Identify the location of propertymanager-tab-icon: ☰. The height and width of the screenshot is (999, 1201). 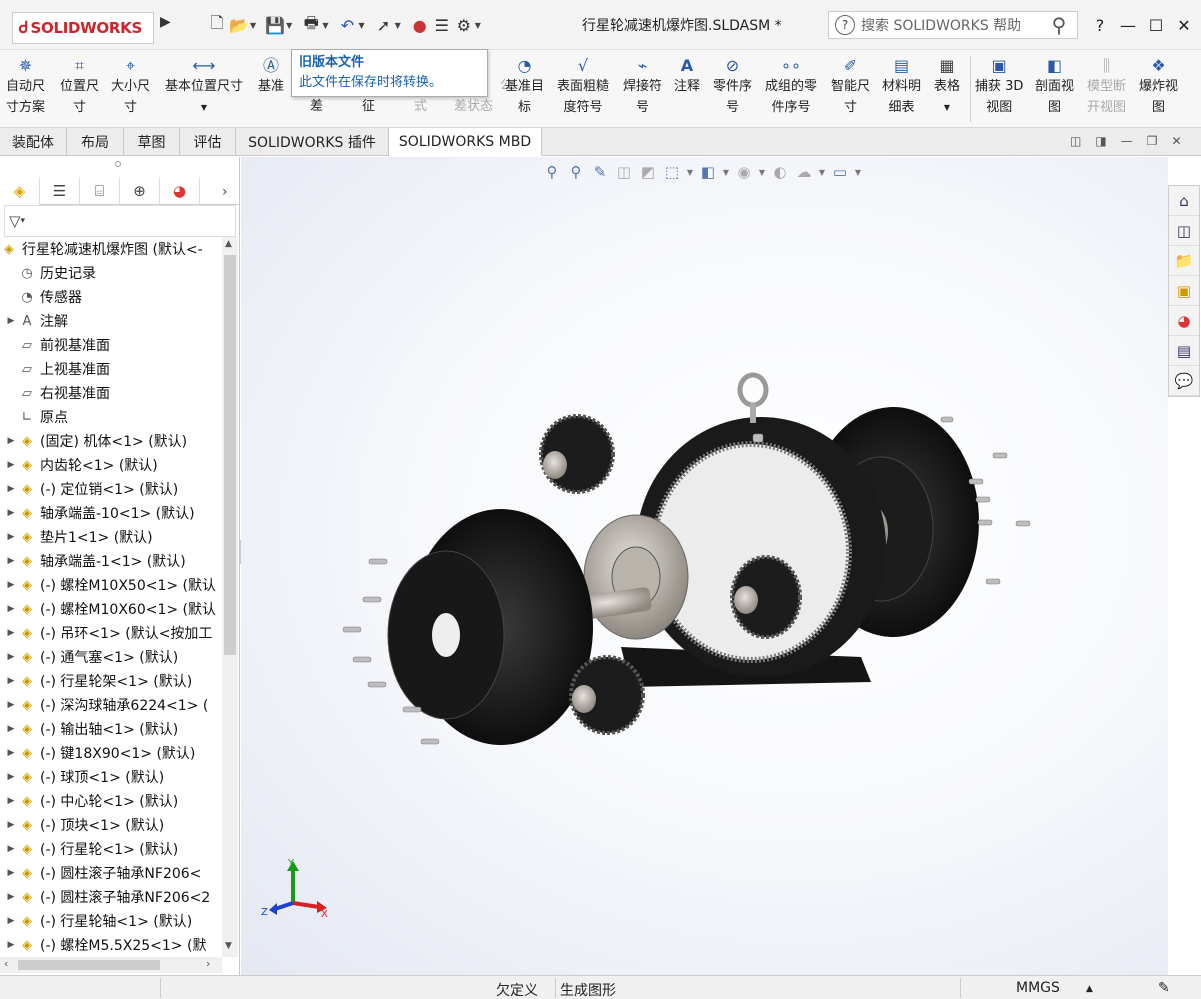
(60, 191).